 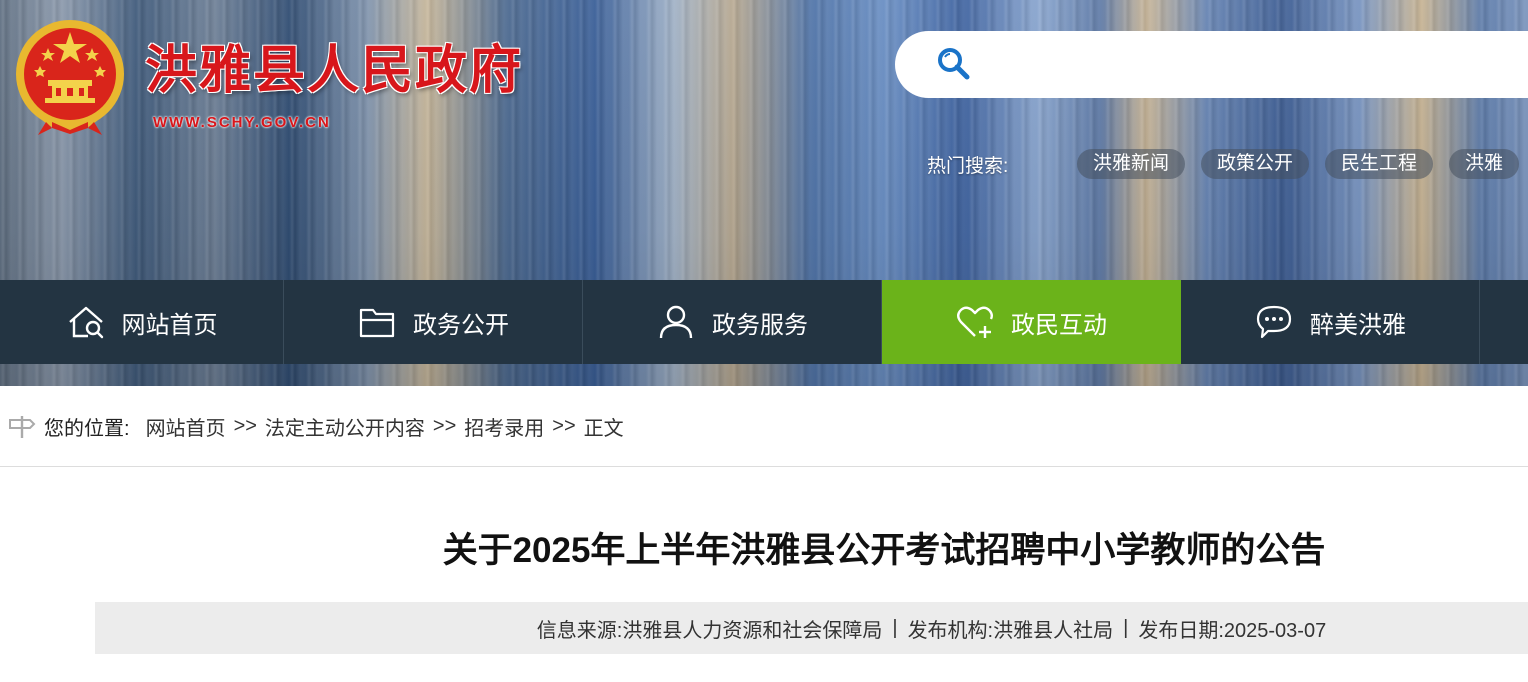 I want to click on nav-label-interaction: 政民互动, so click(x=1059, y=325).